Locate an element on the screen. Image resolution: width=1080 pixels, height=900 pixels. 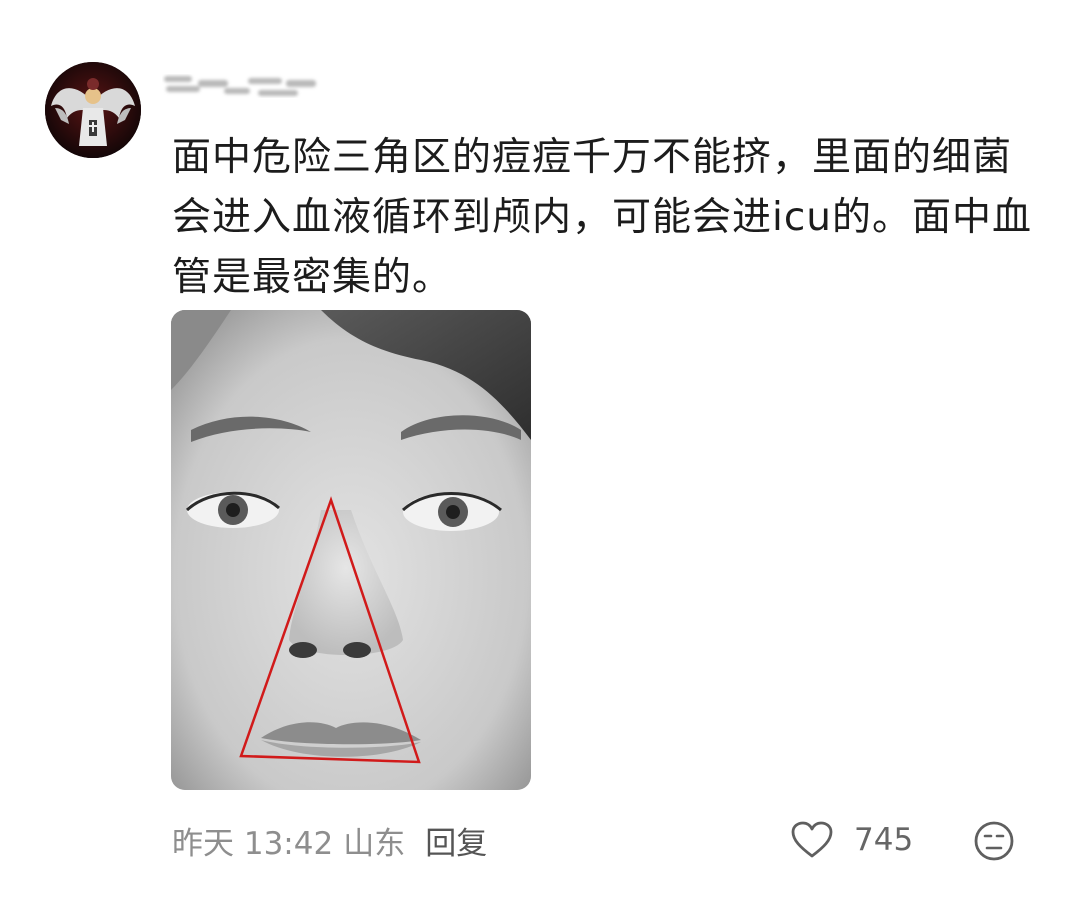
meh-face-icon is located at coordinates (994, 841).